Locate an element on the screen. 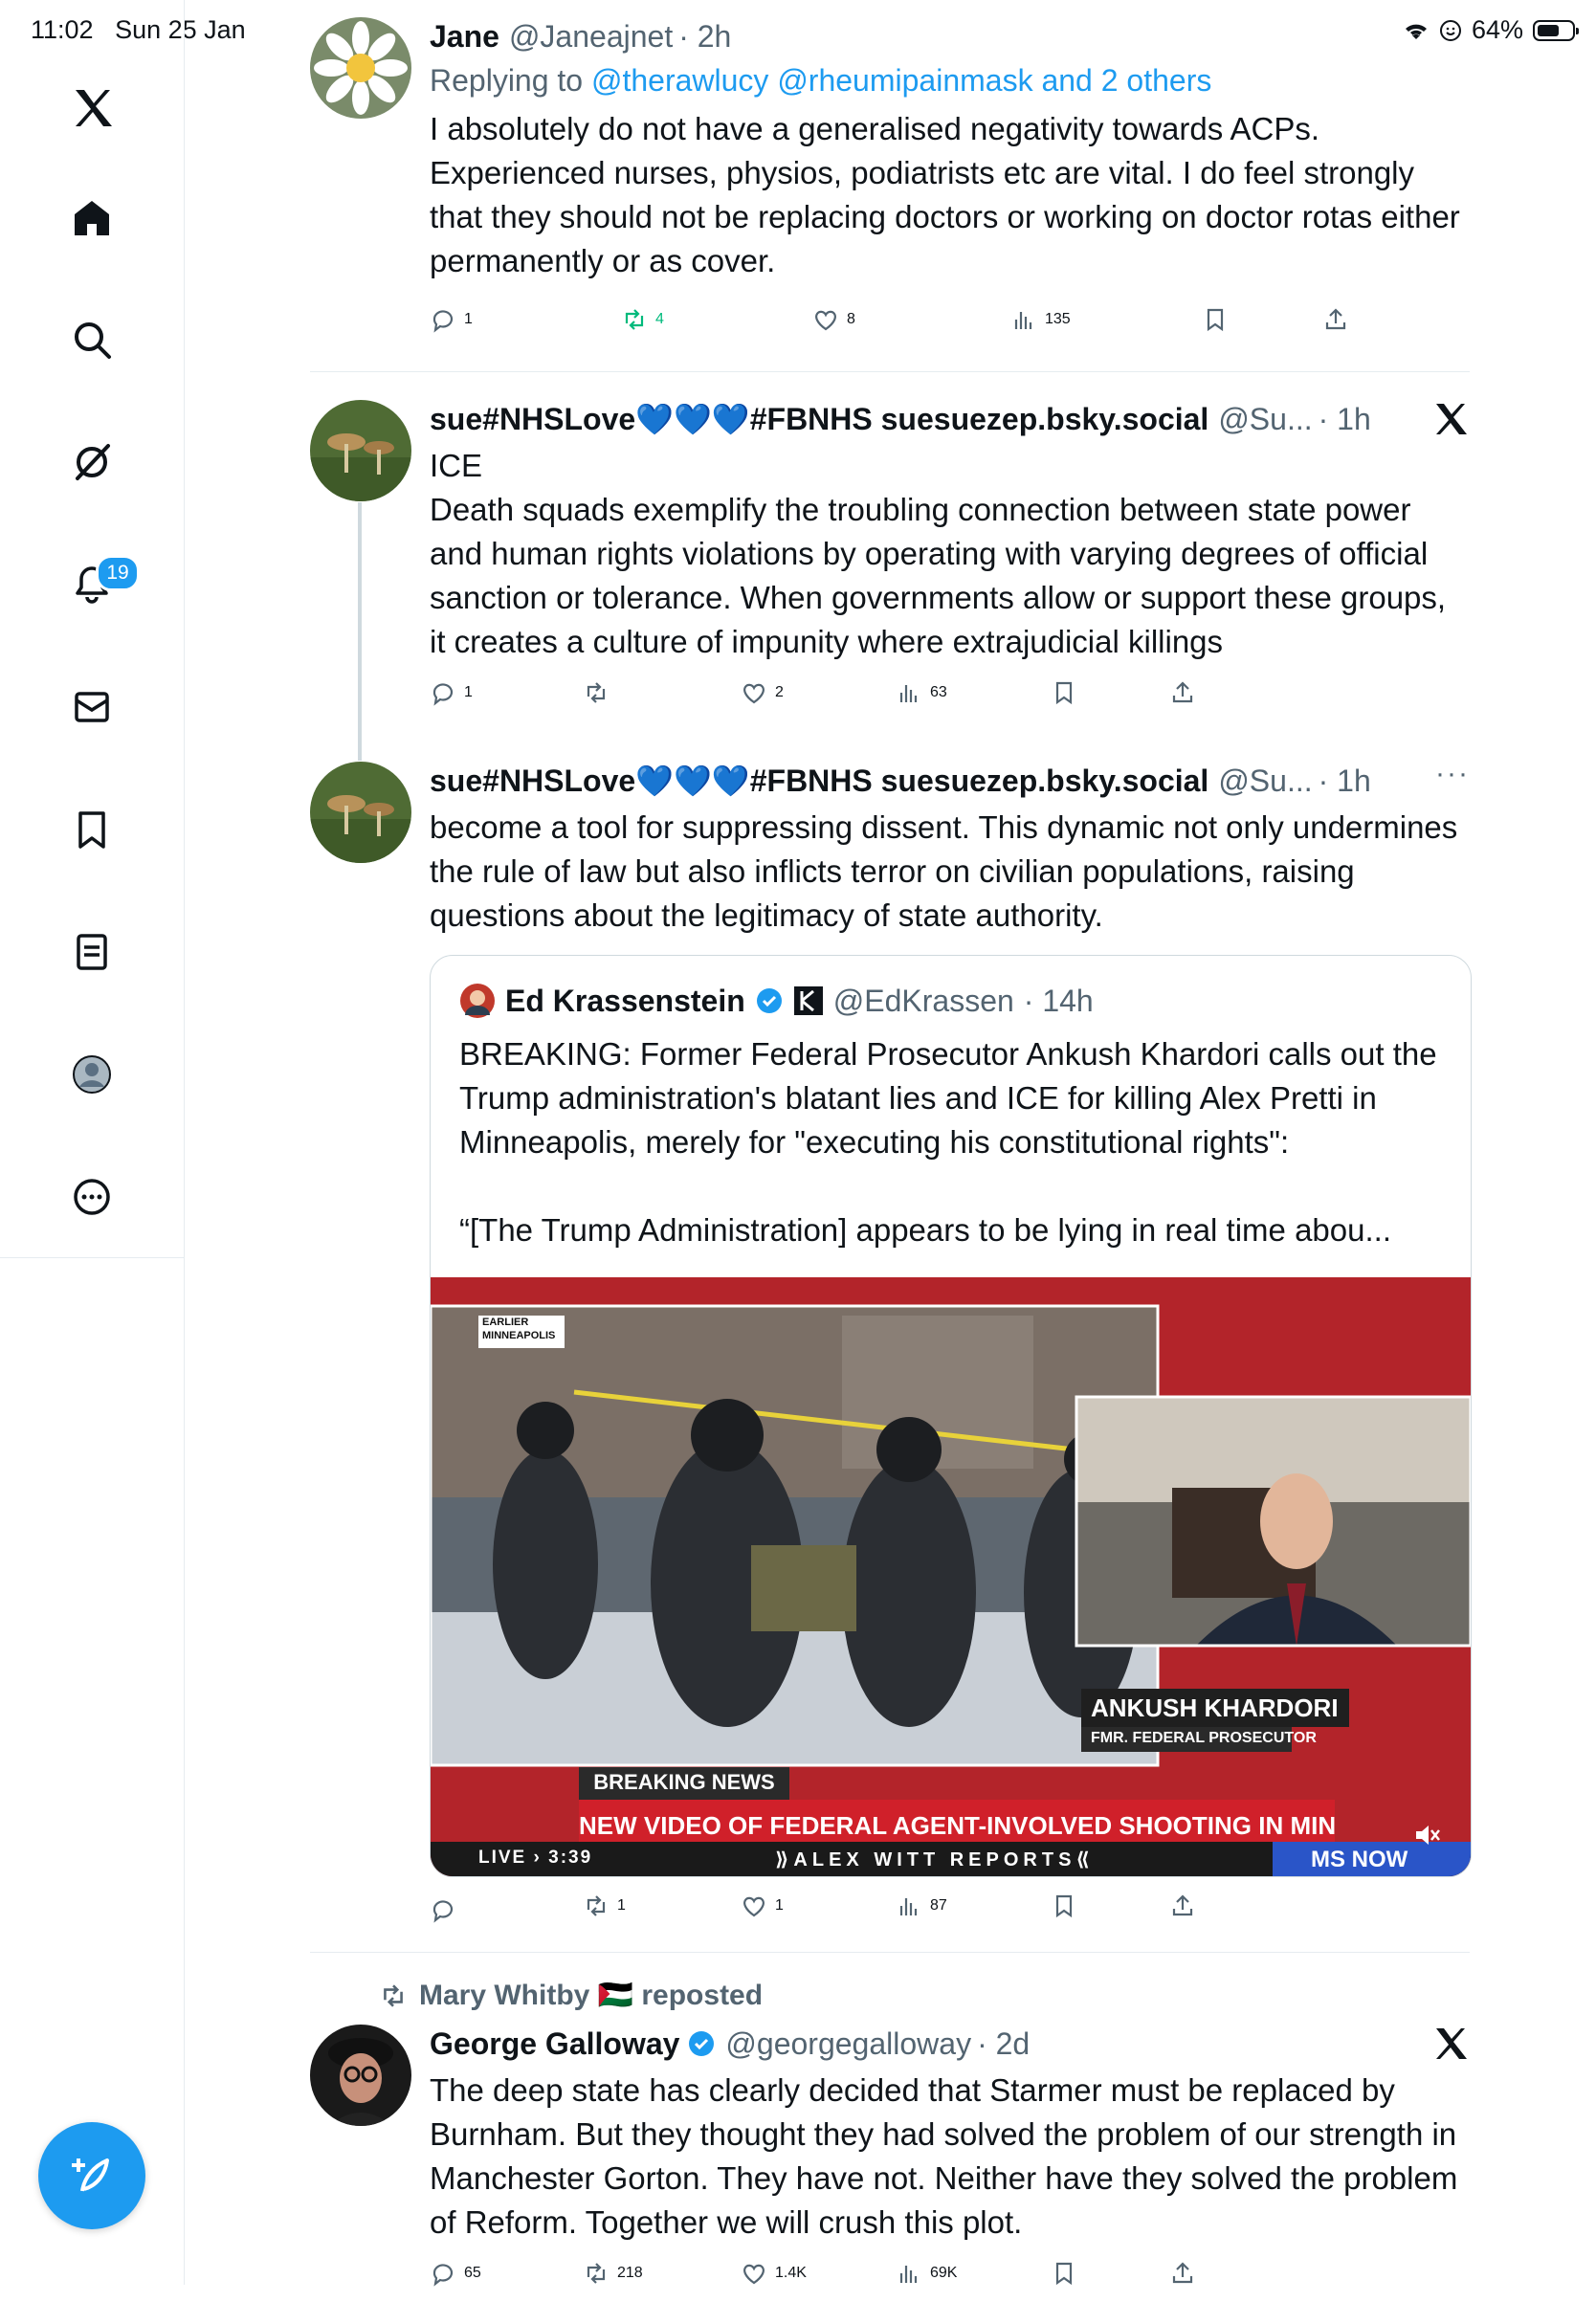 The height and width of the screenshot is (2302, 1596). views-button: 63 is located at coordinates (922, 692).